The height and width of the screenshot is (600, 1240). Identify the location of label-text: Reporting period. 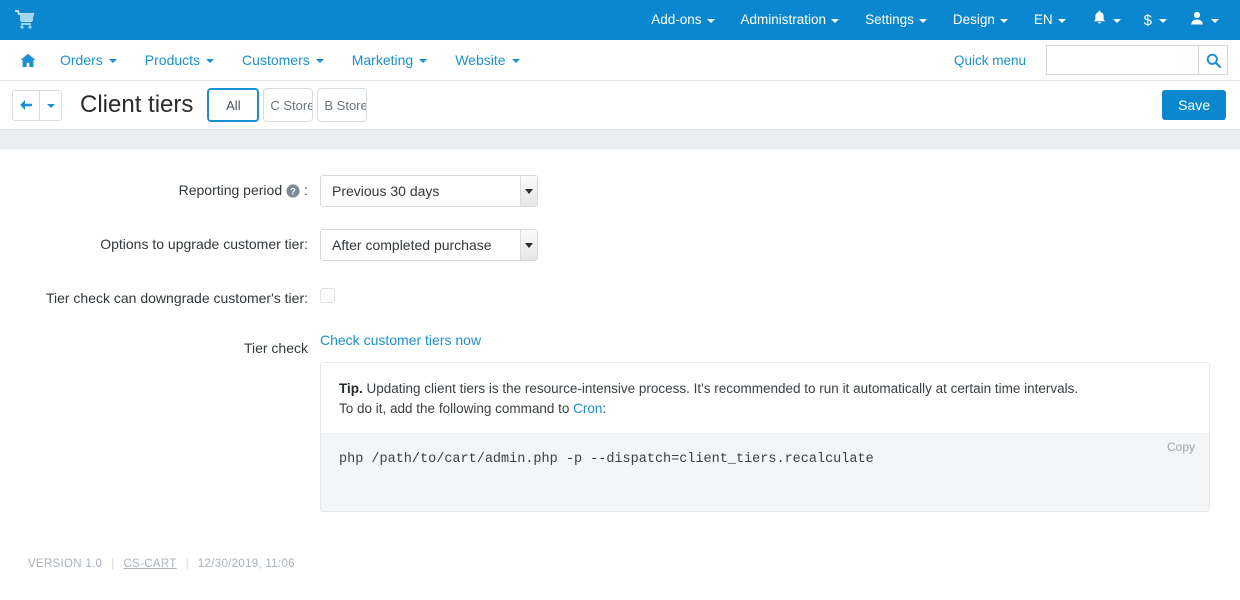
(230, 190).